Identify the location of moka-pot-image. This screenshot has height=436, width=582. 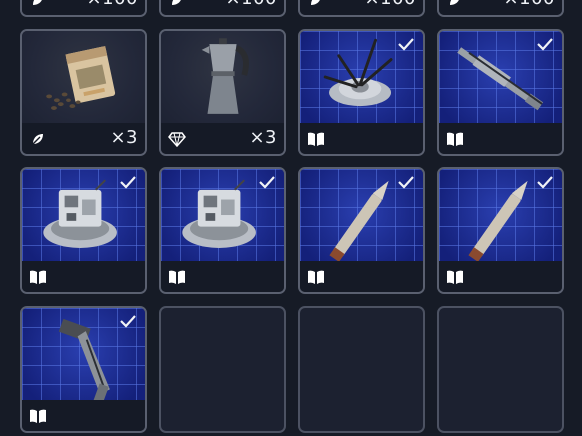
(225, 76).